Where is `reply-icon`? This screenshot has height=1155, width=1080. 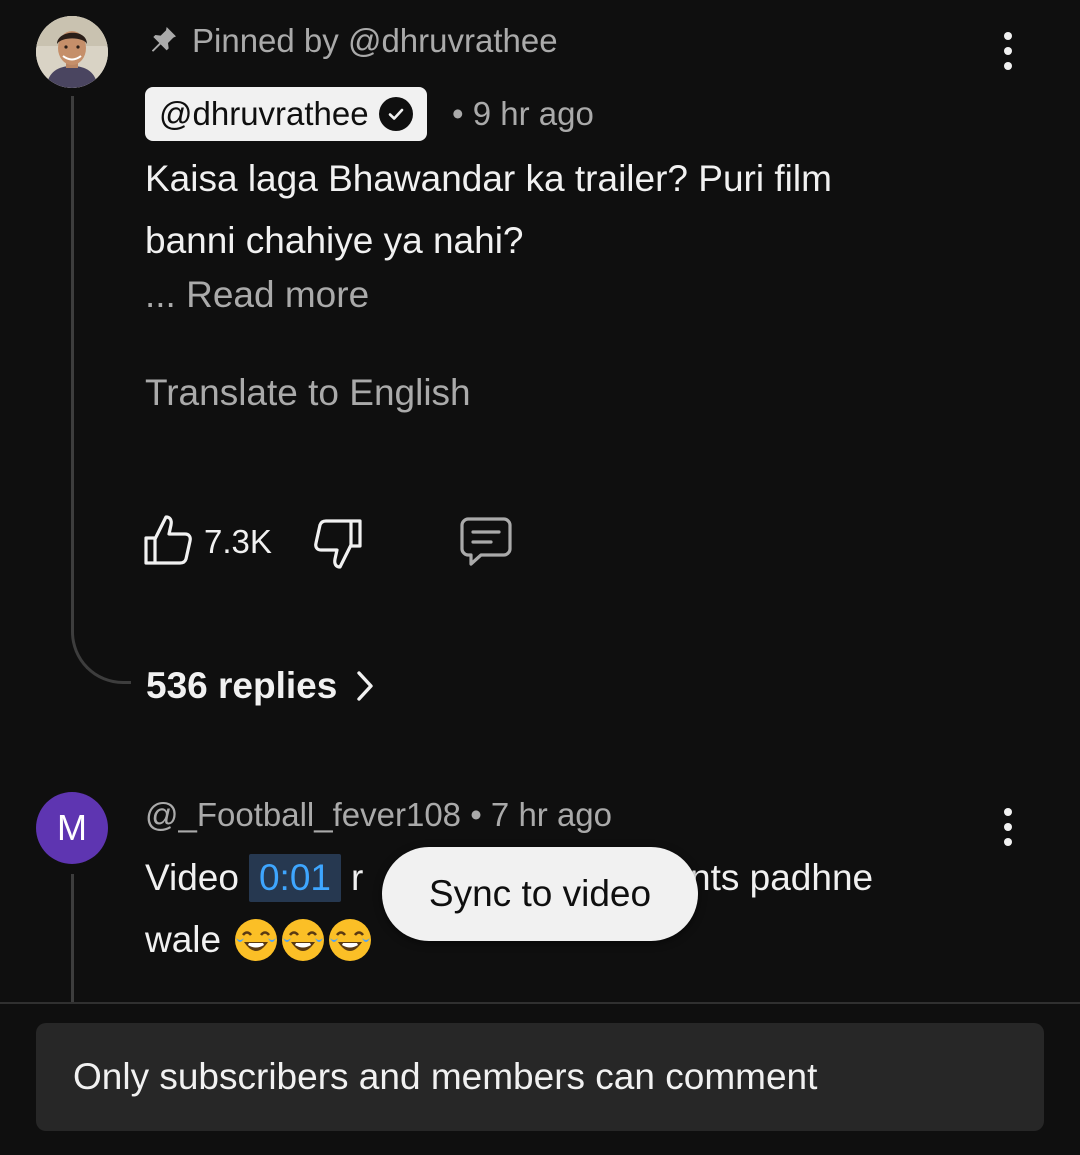
reply-icon is located at coordinates (486, 544).